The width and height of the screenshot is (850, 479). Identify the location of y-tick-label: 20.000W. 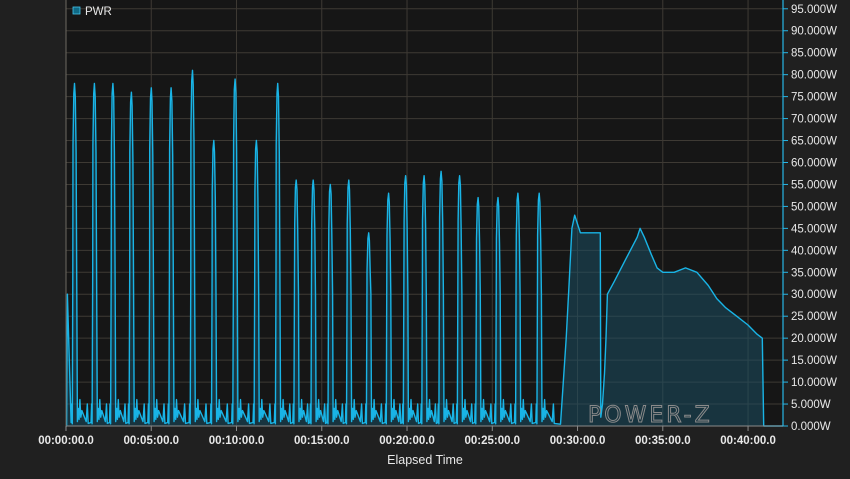
(814, 339).